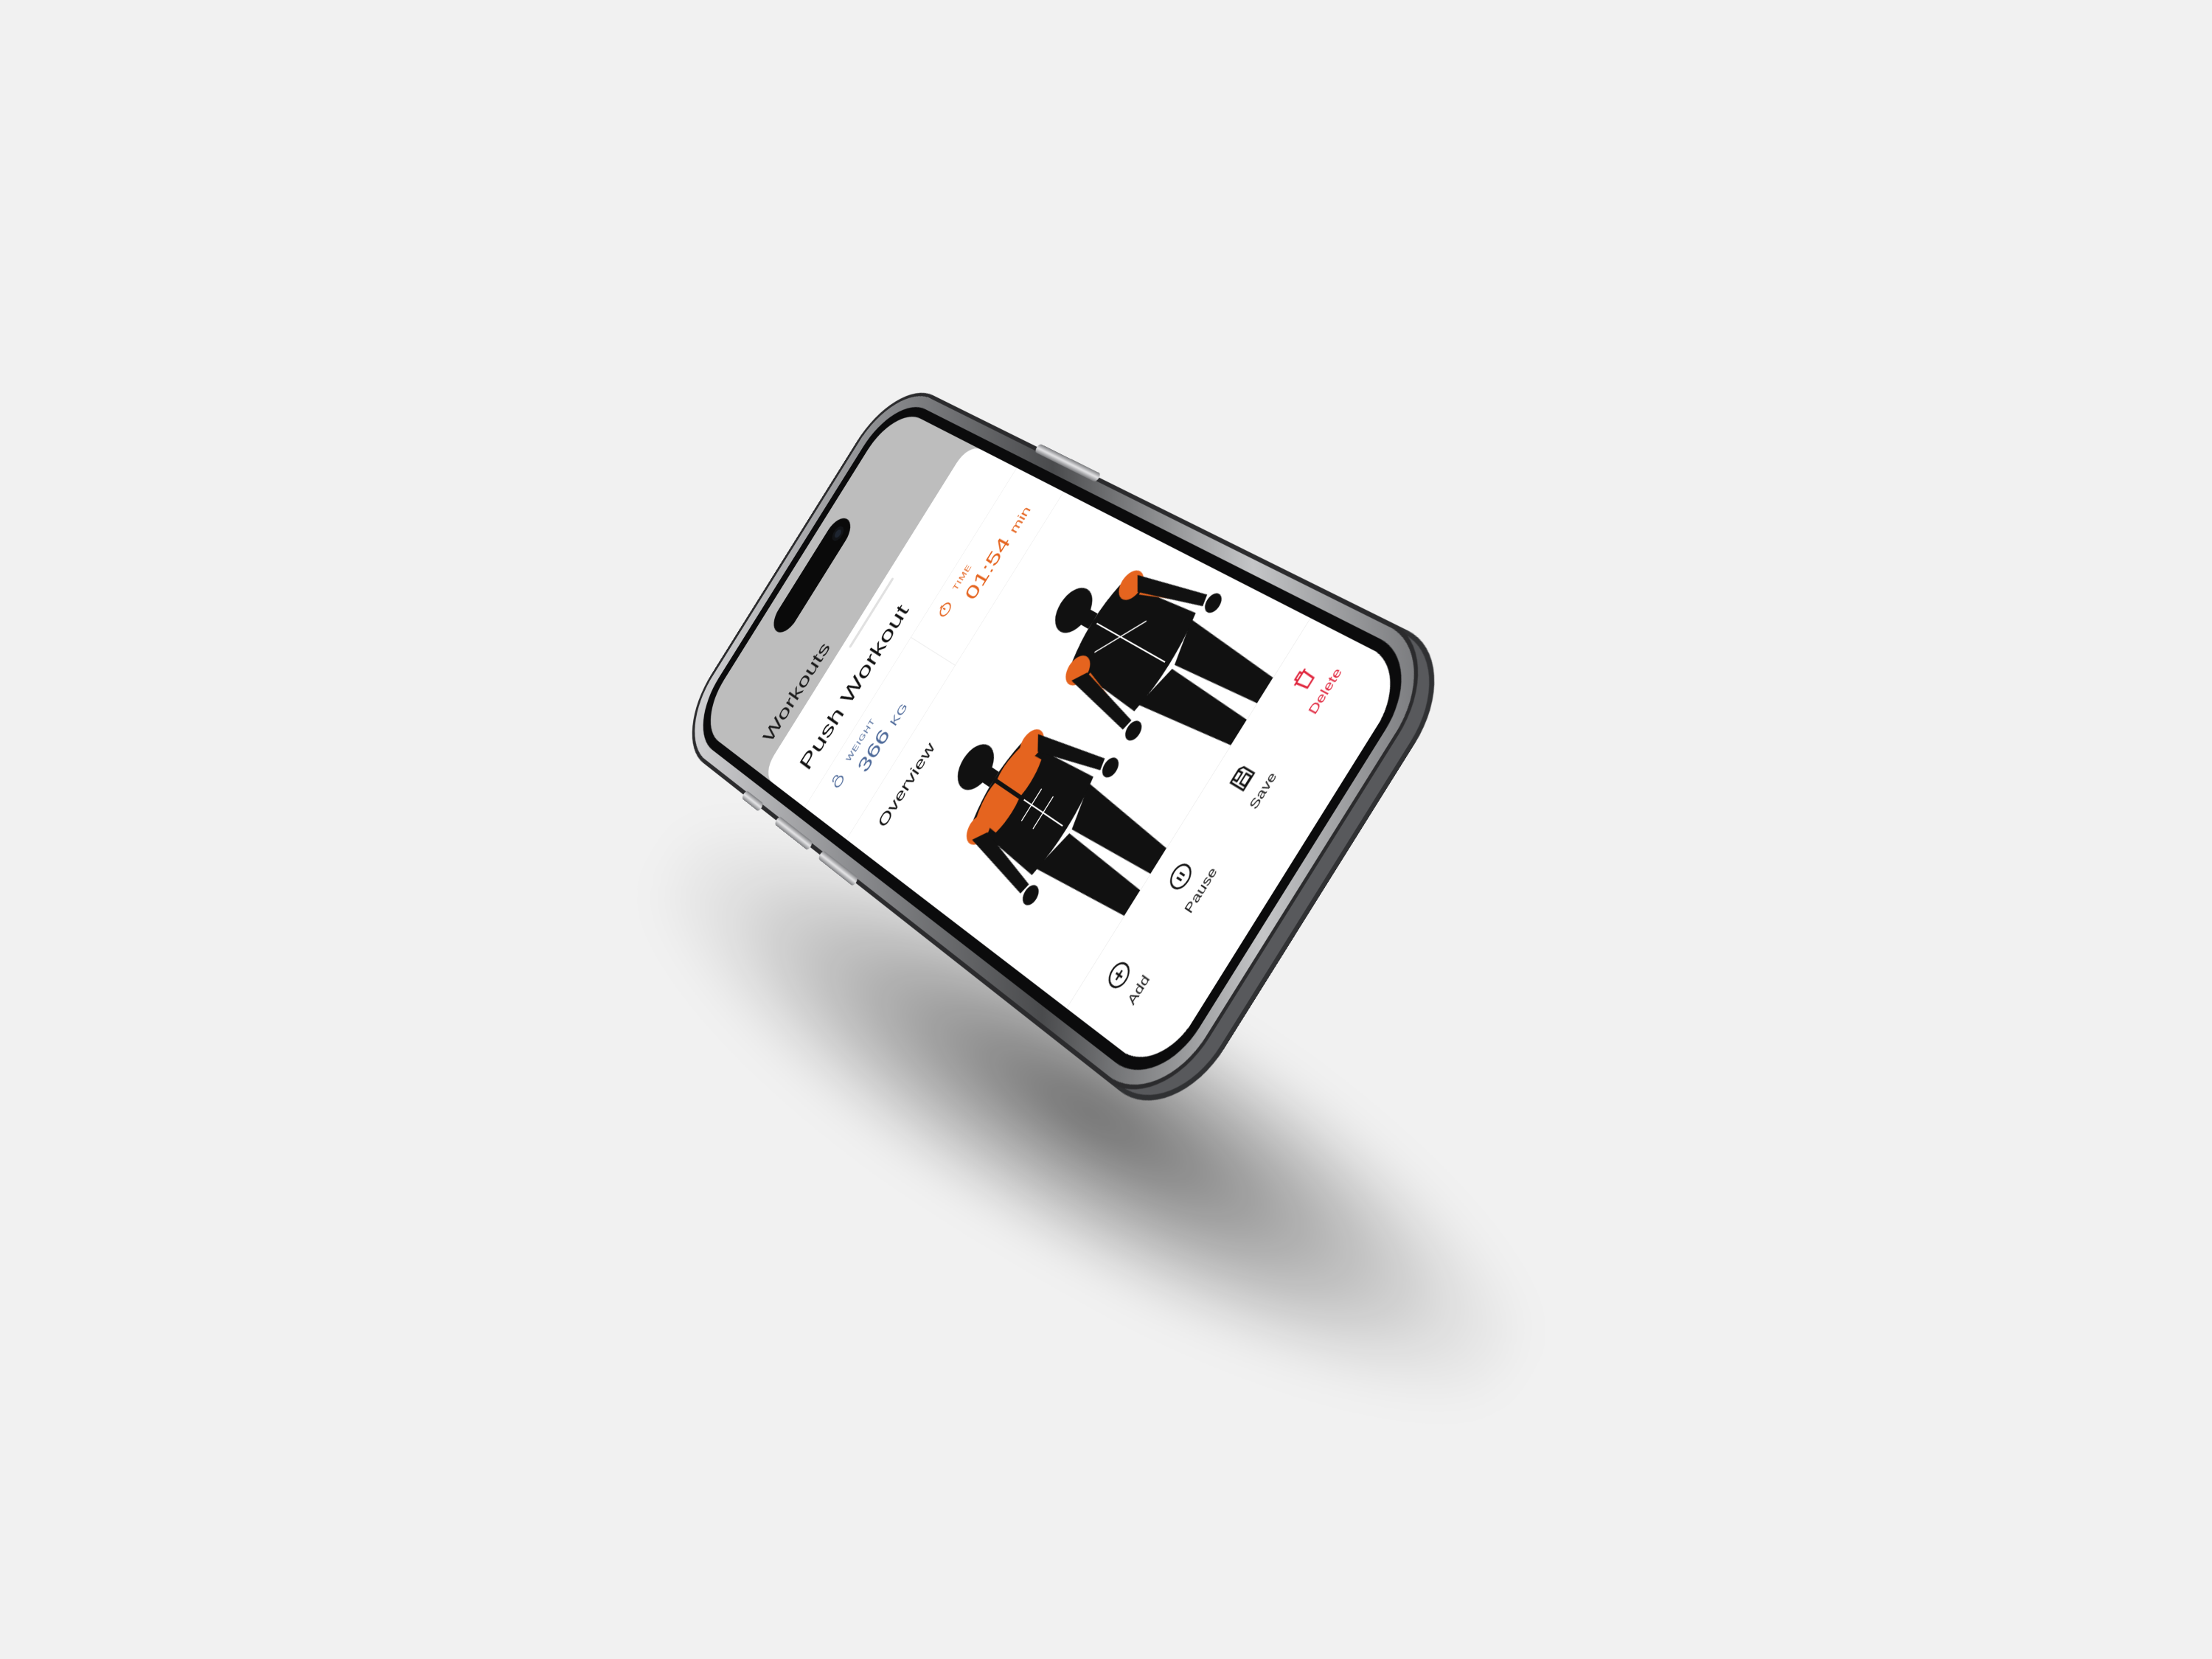 The height and width of the screenshot is (1659, 2212). I want to click on kettlebell-icon, so click(837, 780).